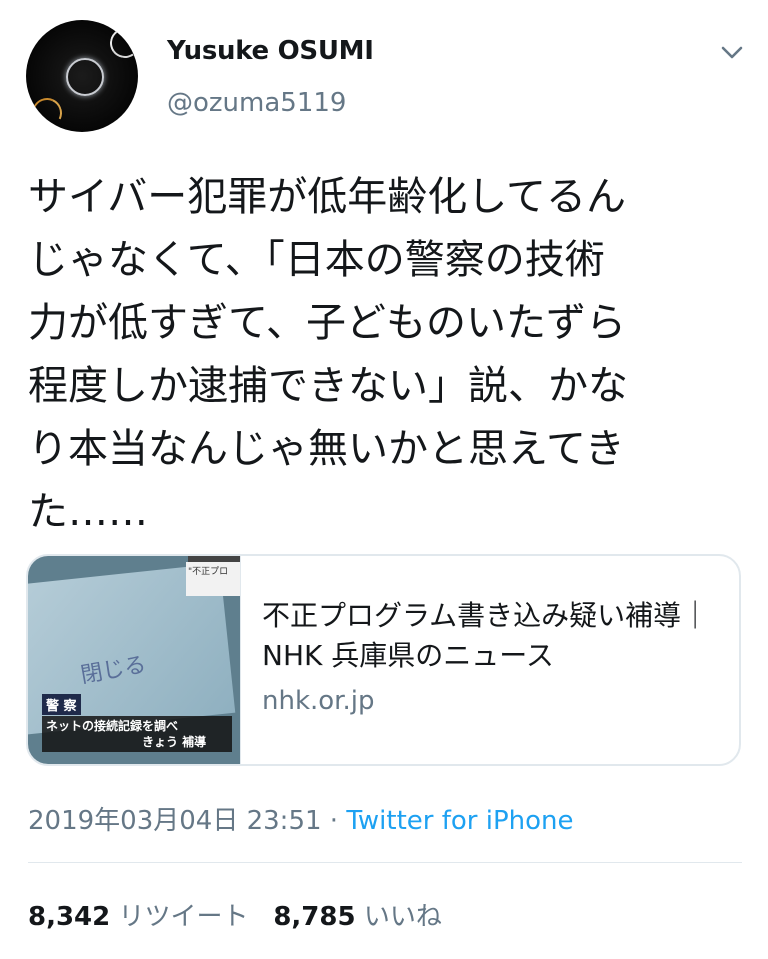  I want to click on tweet-stats: 8,342 リツイート 8,785 いいね, so click(235, 914).